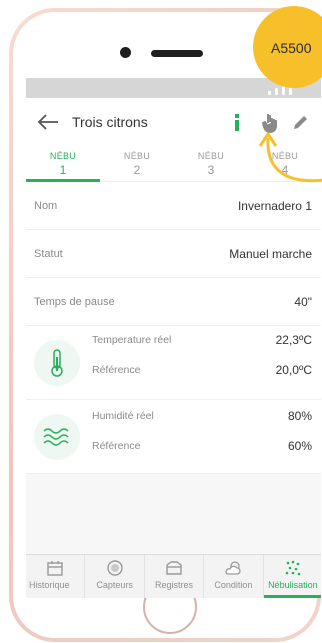 This screenshot has width=322, height=643. Describe the element at coordinates (211, 164) in the screenshot. I see `tab-nebu-3: NÉBU 3` at that location.